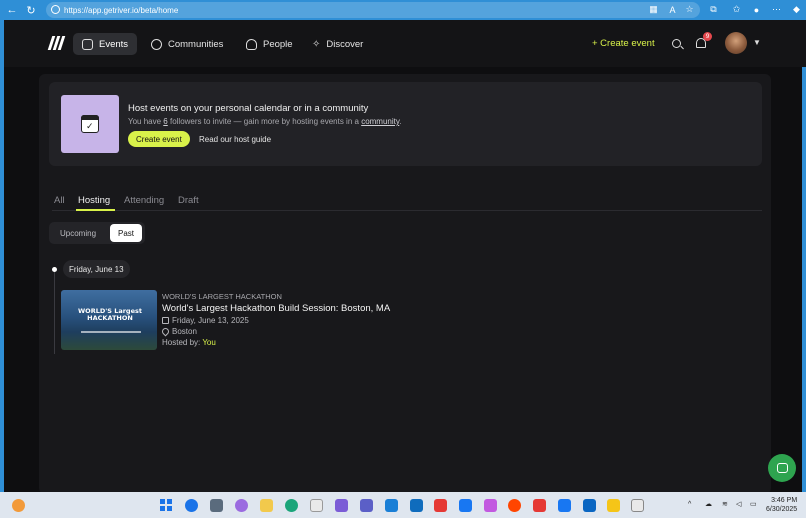 This screenshot has width=806, height=518. What do you see at coordinates (514, 505) in the screenshot?
I see `reddit-icon` at bounding box center [514, 505].